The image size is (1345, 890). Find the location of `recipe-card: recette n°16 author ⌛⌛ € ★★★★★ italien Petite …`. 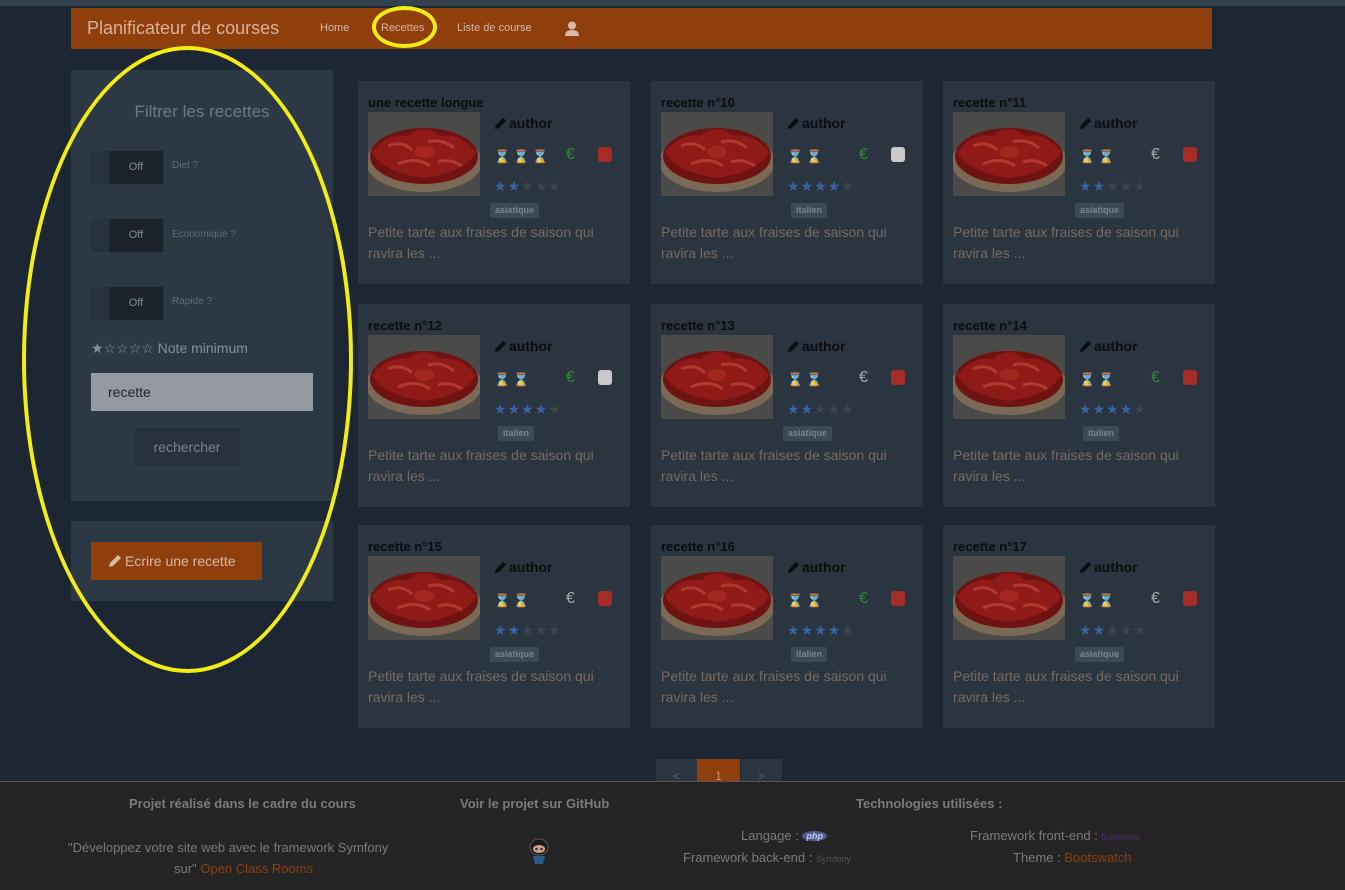

recipe-card: recette n°16 author ⌛⌛ € ★★★★★ italien Petite … is located at coordinates (787, 626).